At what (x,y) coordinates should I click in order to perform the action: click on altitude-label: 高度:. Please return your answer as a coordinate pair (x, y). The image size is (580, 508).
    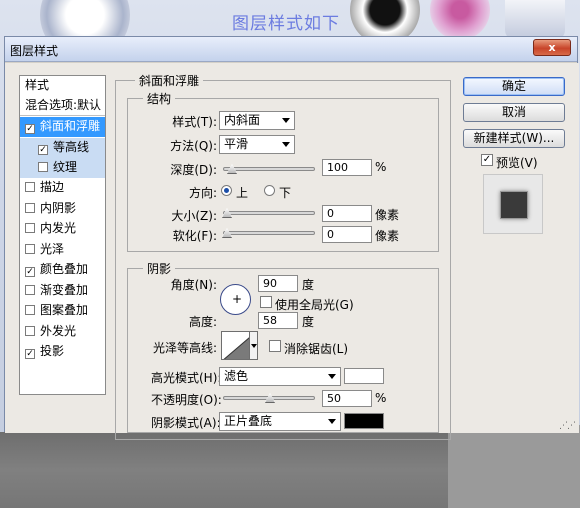
    Looking at the image, I should click on (202, 322).